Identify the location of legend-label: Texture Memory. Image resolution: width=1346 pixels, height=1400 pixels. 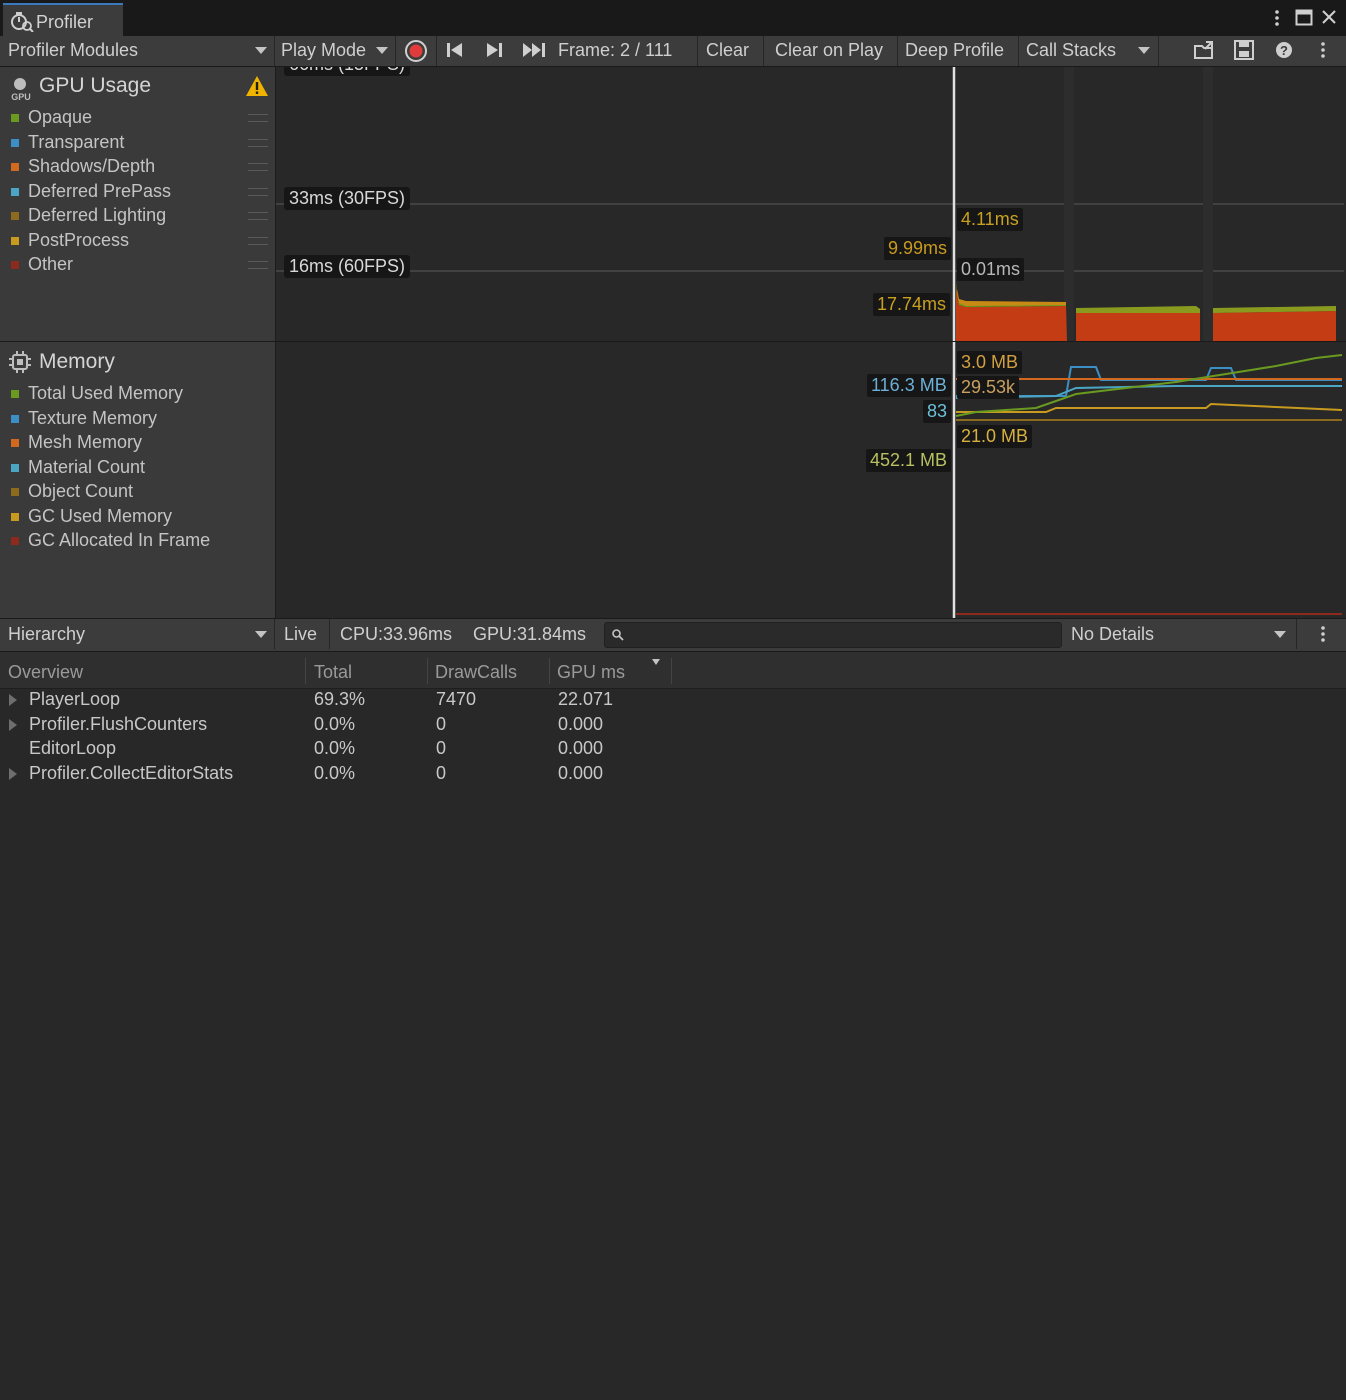
(93, 417).